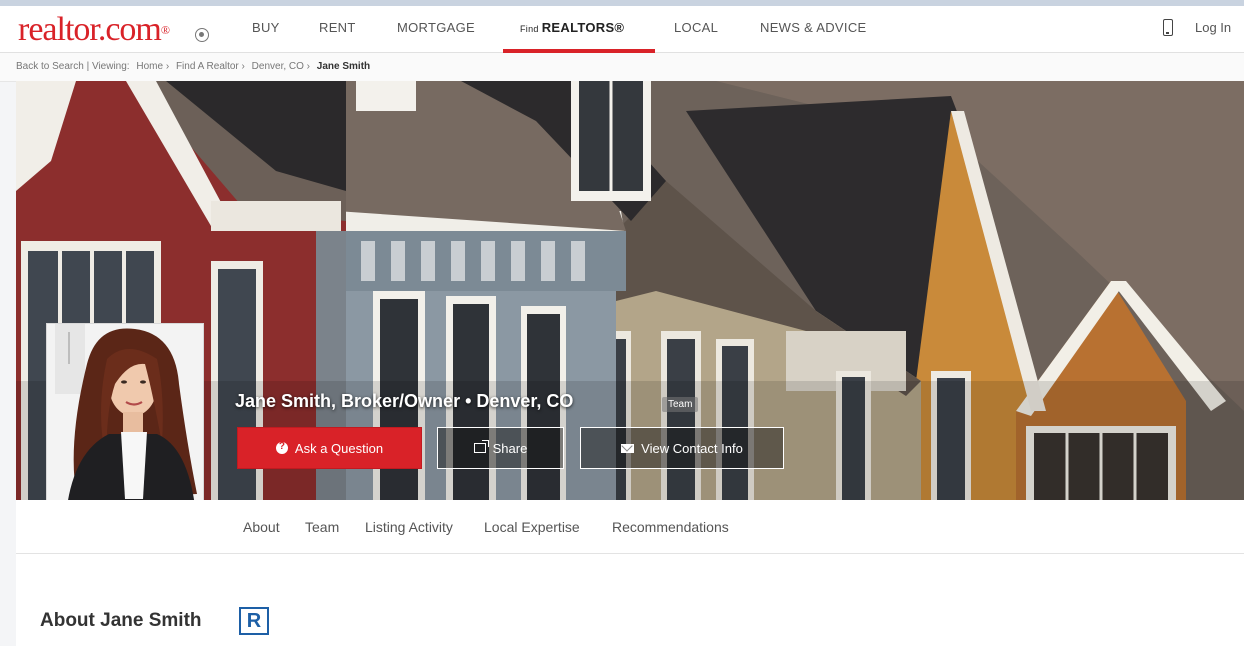 Image resolution: width=1244 pixels, height=646 pixels. Describe the element at coordinates (481, 446) in the screenshot. I see `share-icon` at that location.